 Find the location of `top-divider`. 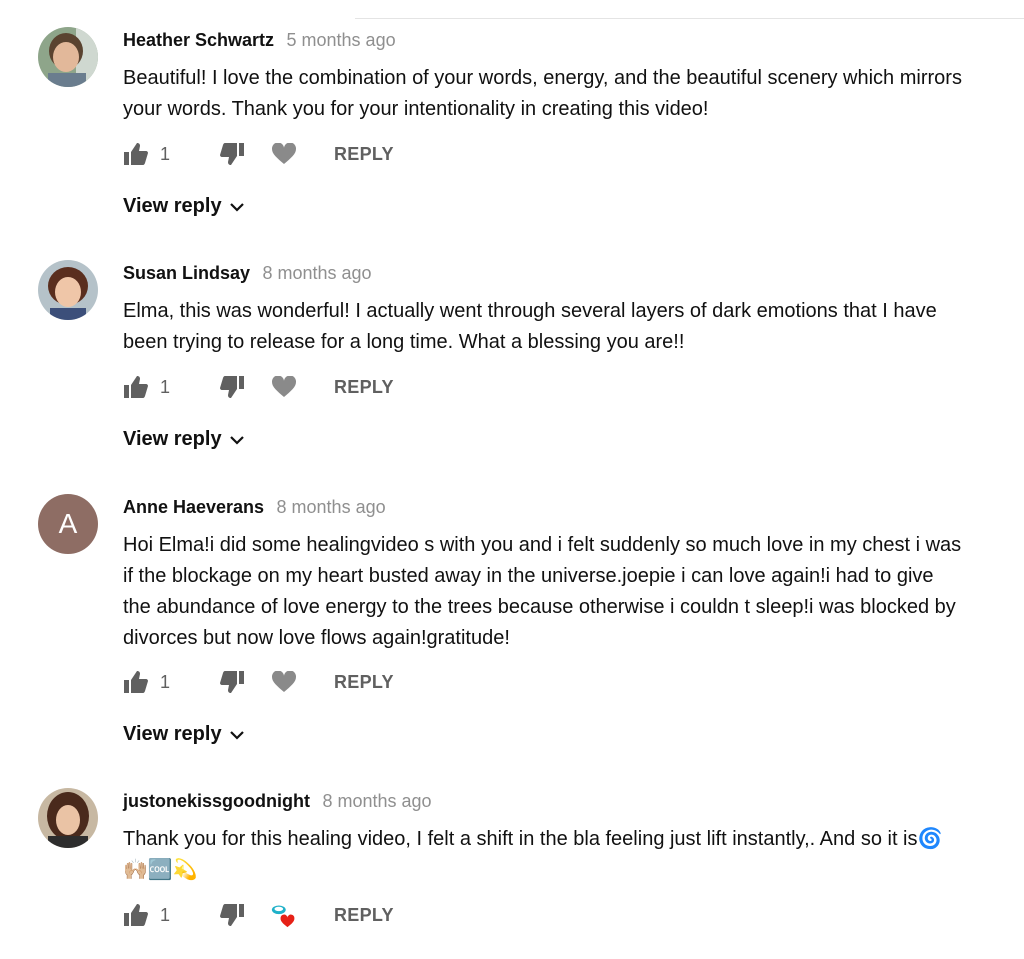

top-divider is located at coordinates (689, 18).